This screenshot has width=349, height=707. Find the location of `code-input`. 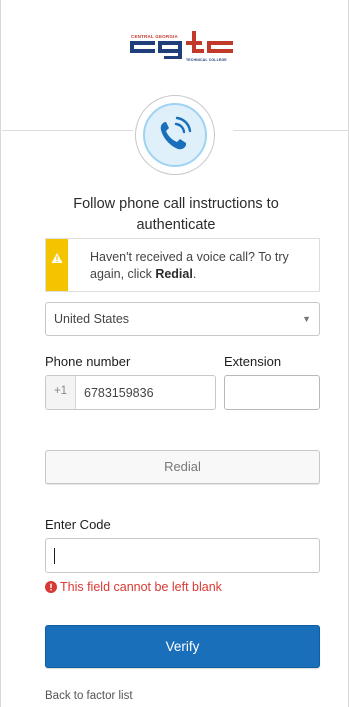

code-input is located at coordinates (182, 555).